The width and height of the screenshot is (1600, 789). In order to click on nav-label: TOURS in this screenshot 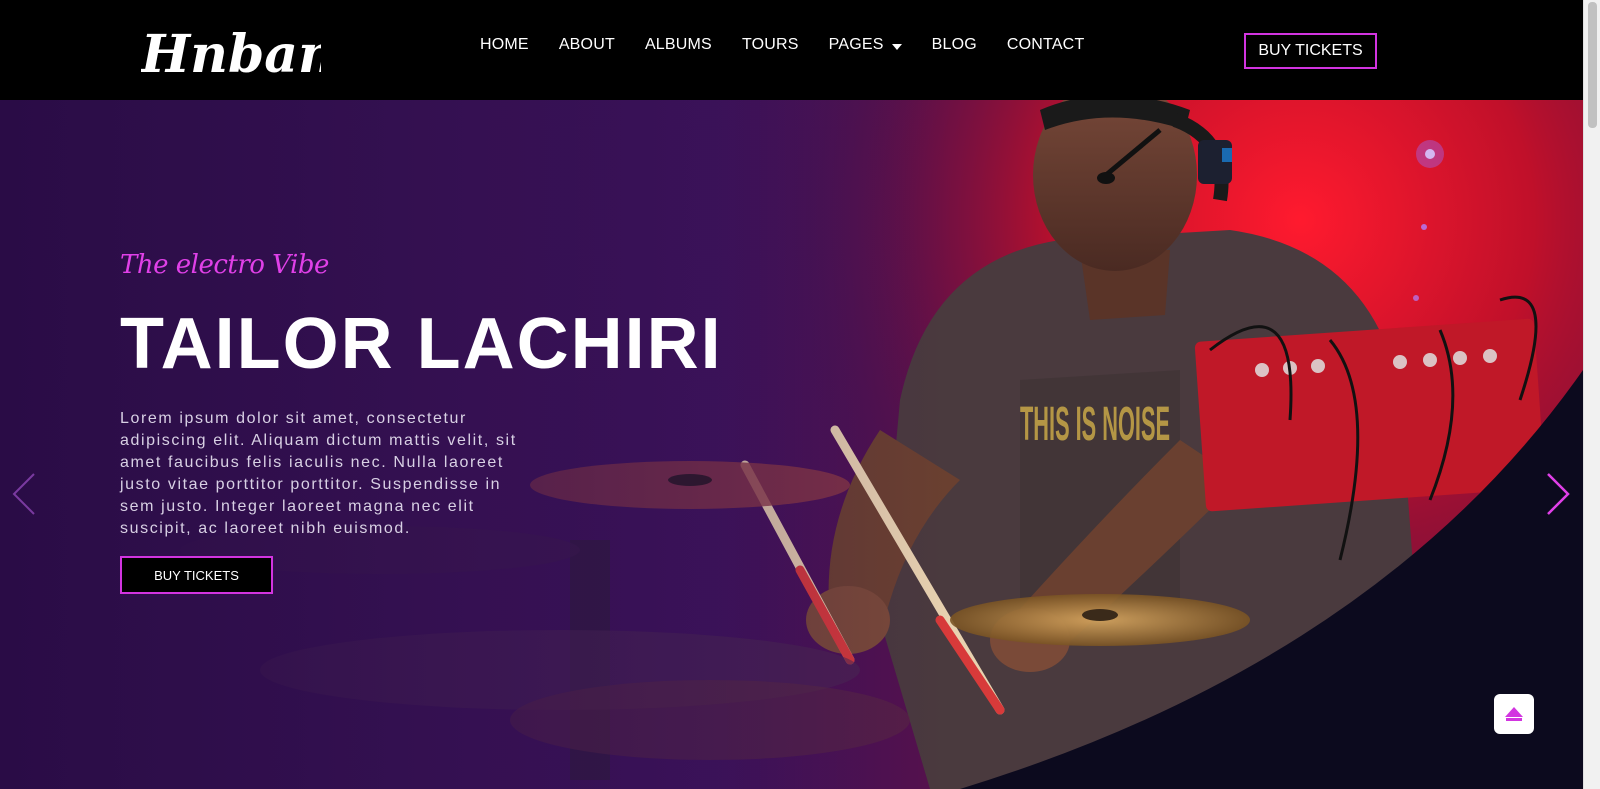, I will do `click(770, 44)`.